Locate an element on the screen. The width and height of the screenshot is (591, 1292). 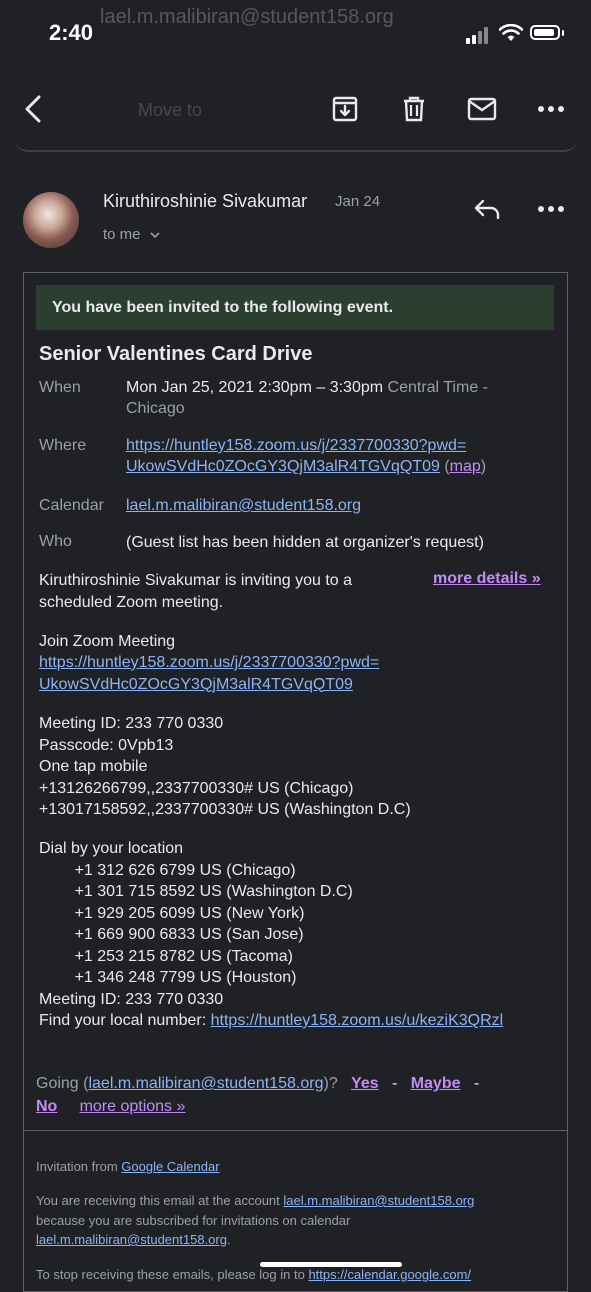
mail-icon is located at coordinates (482, 109).